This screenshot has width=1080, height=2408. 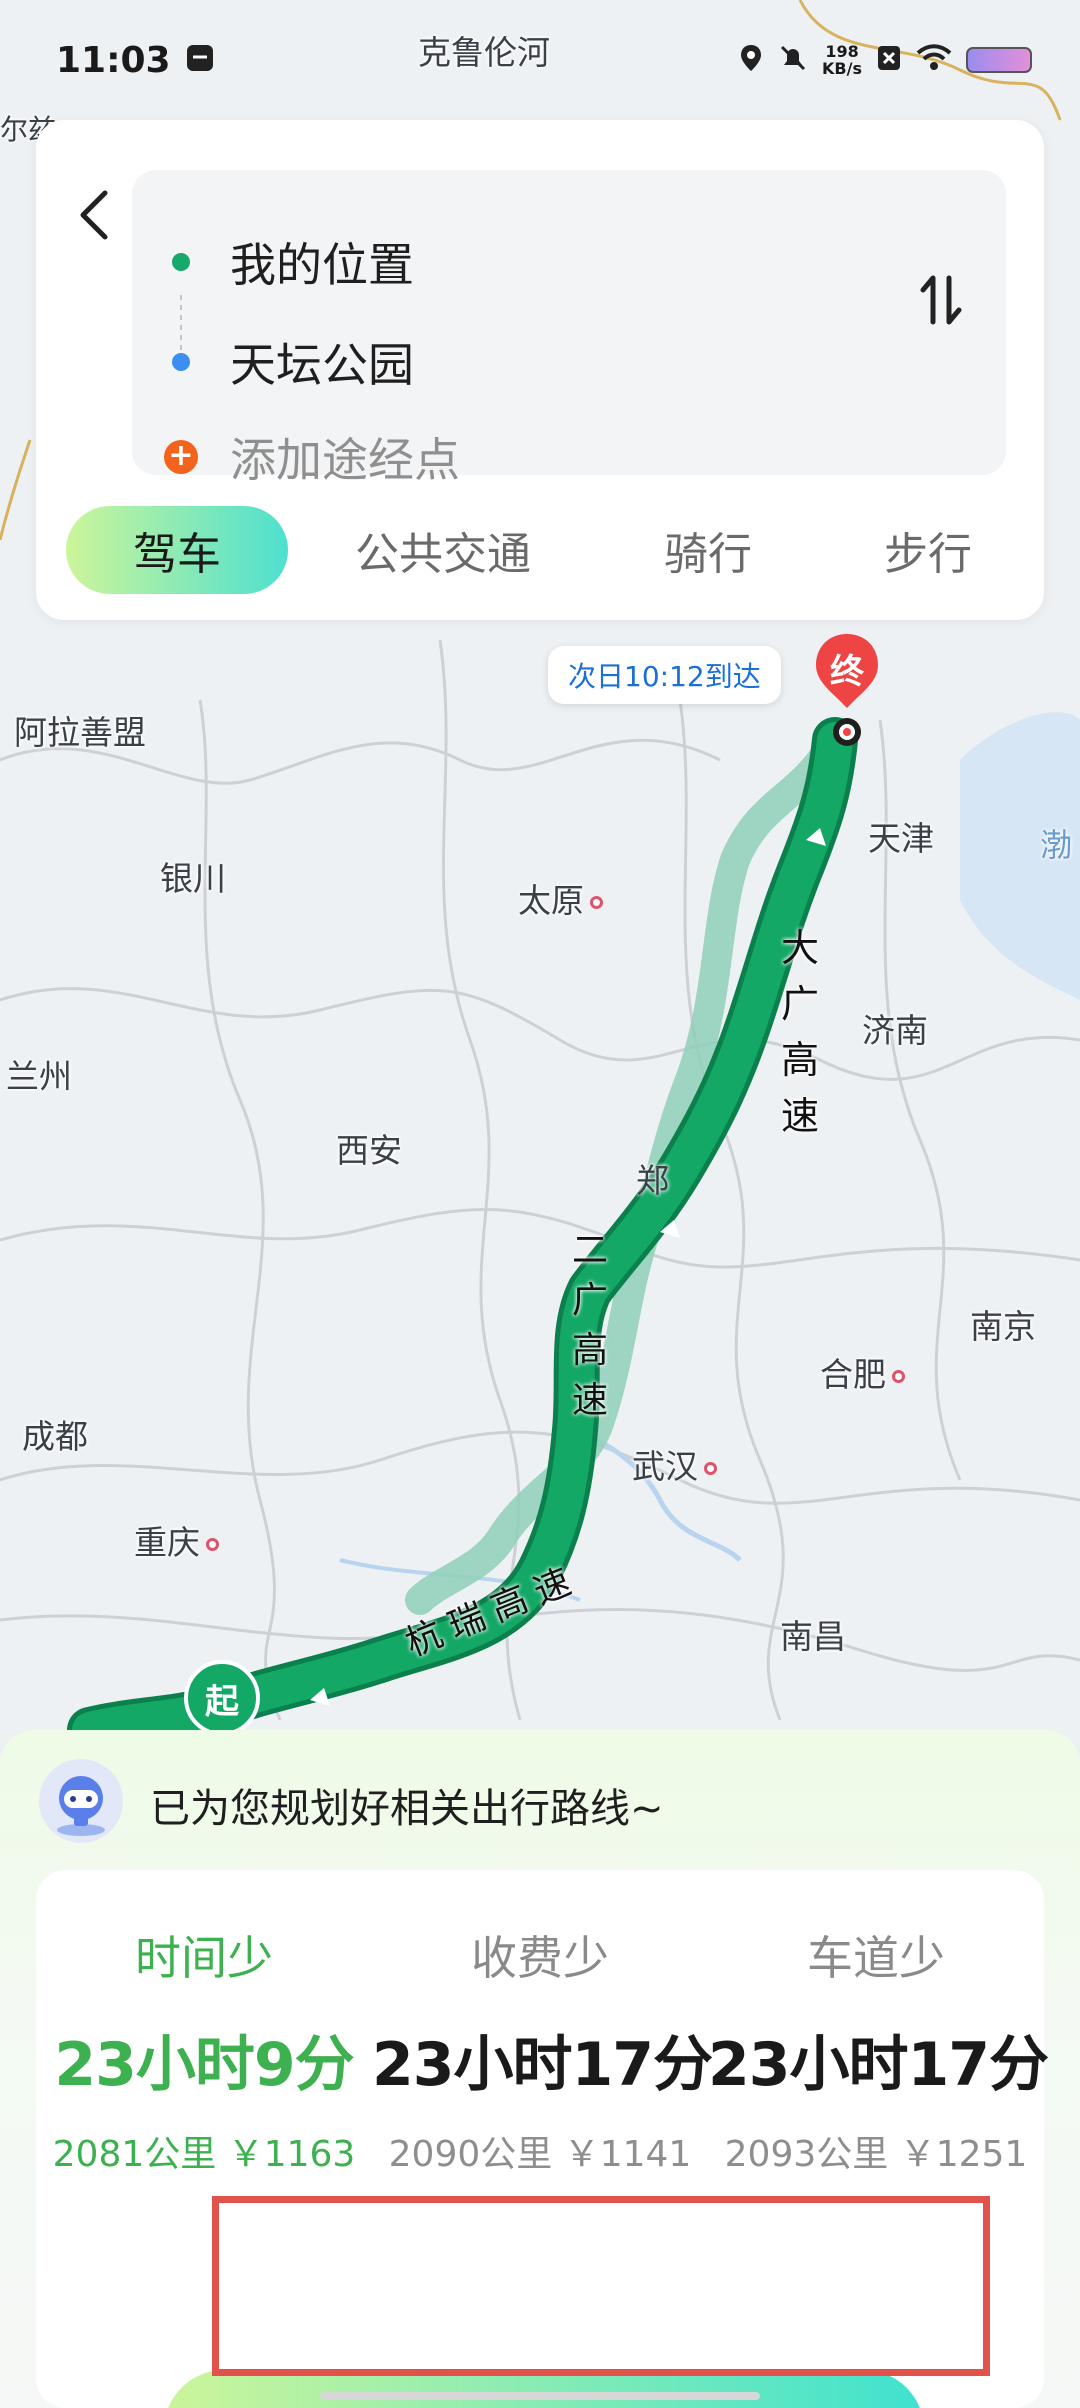 I want to click on net-speed-unit: KB/s, so click(x=842, y=68).